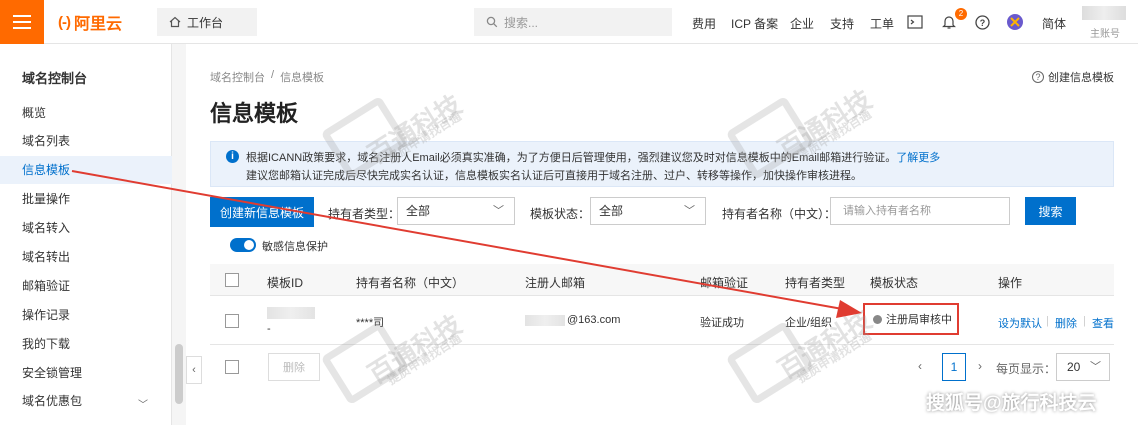 Image resolution: width=1138 pixels, height=425 pixels. I want to click on sidebar-item-security-lock: 安全锁管理, so click(86, 373).